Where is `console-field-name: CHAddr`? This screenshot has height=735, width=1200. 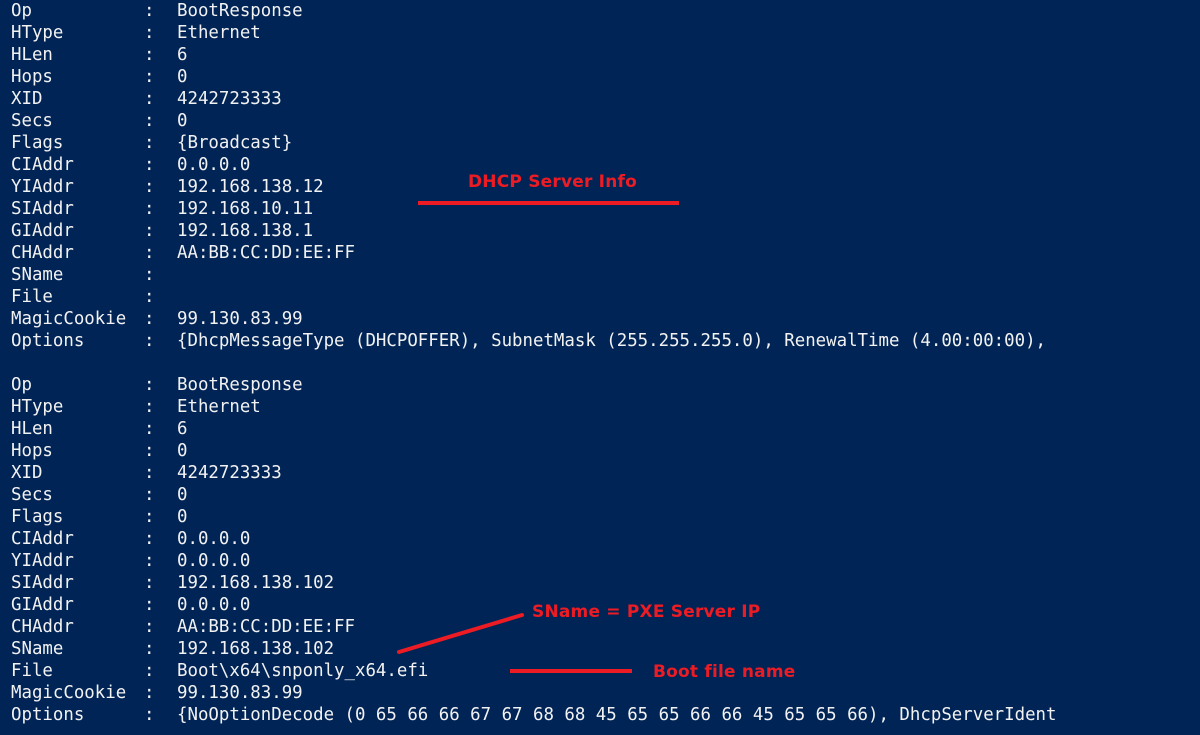
console-field-name: CHAddr is located at coordinates (42, 253).